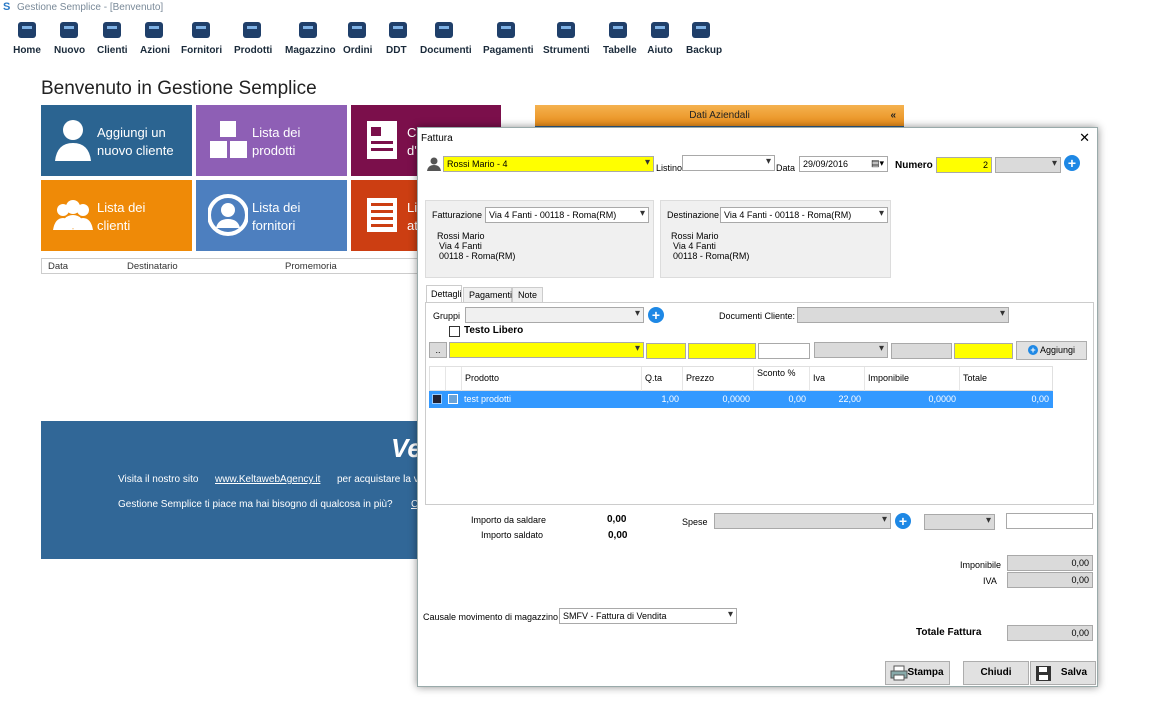  I want to click on tile-label-2: fornitori, so click(274, 225).